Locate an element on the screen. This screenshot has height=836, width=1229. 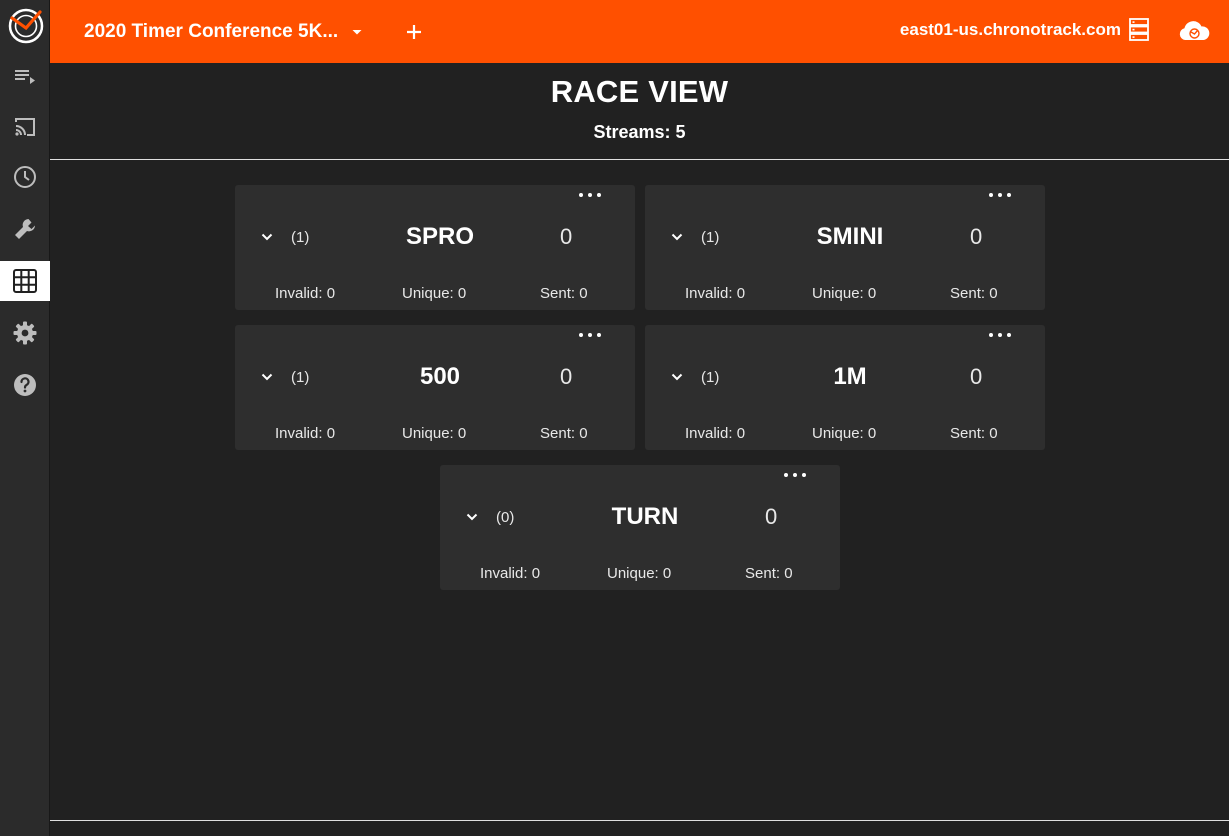
stream-name: SPRO is located at coordinates (439, 236).